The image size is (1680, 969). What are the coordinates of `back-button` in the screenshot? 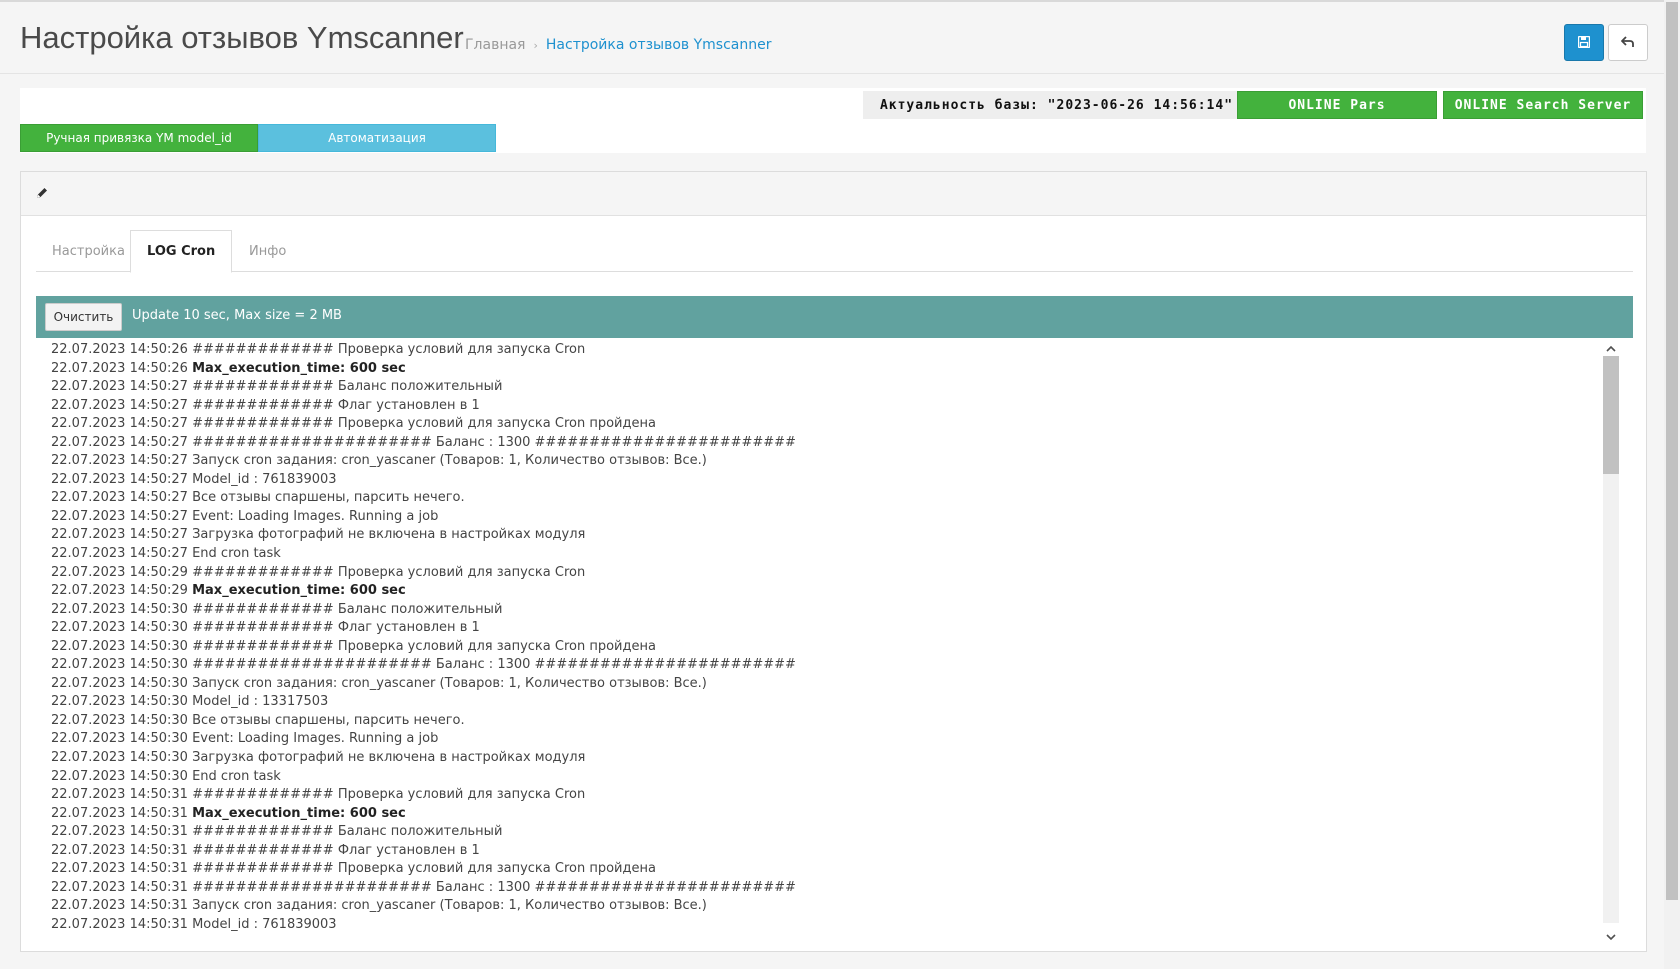 It's located at (1628, 42).